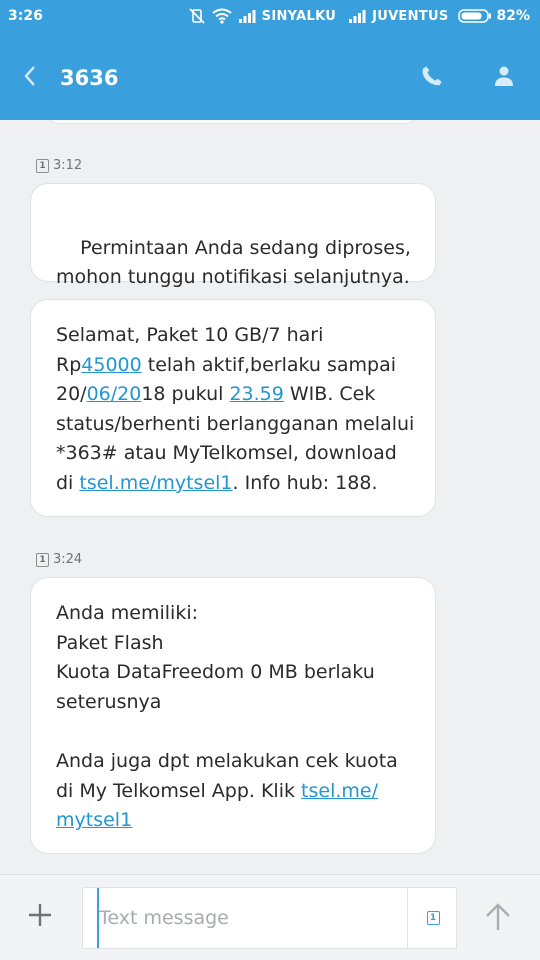 This screenshot has width=540, height=960. I want to click on person-icon, so click(504, 78).